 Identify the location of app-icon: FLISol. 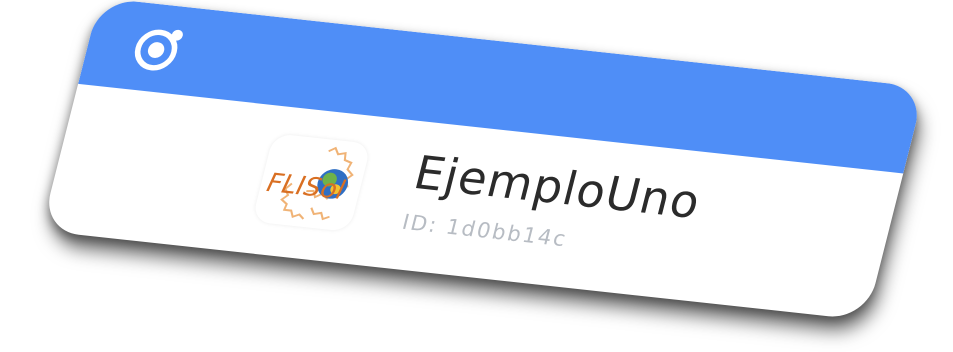
(311, 182).